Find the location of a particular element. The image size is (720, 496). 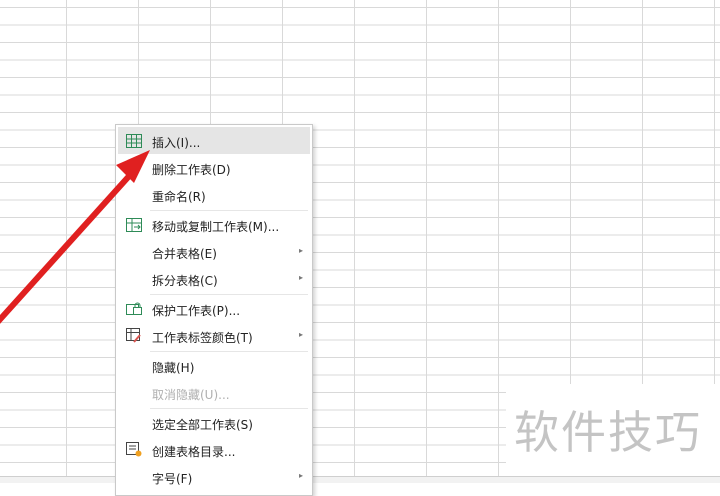

menu-item-label: 选定全部工作表(S) is located at coordinates (202, 425).